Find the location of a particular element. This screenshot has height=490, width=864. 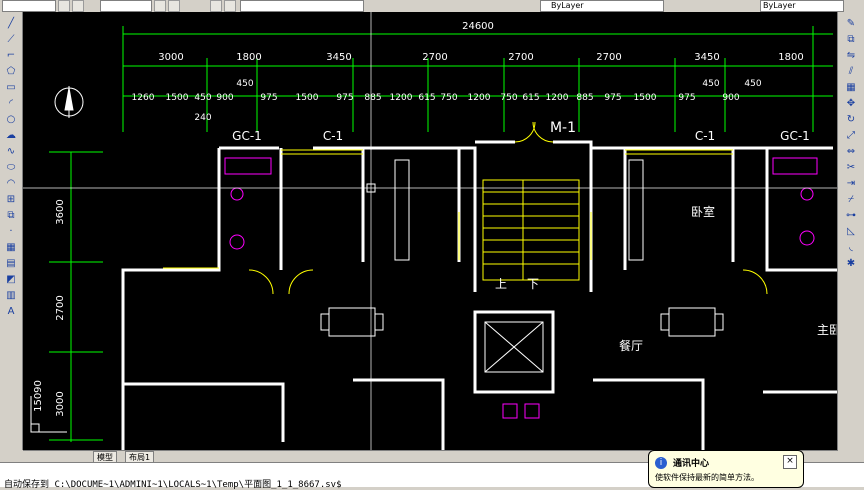

left-dim: 2700 is located at coordinates (60, 307).